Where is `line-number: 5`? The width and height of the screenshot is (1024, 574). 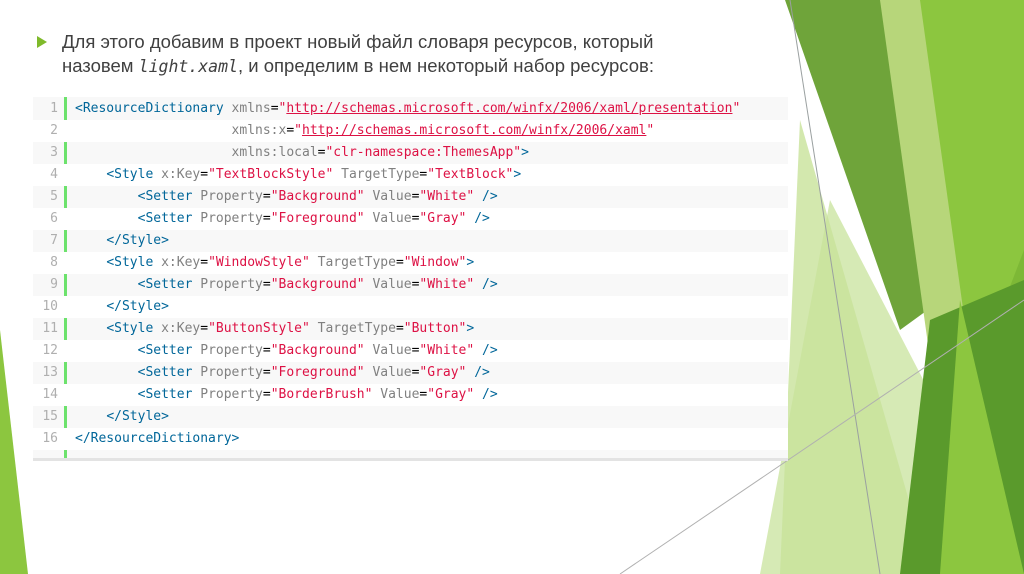
line-number: 5 is located at coordinates (54, 196).